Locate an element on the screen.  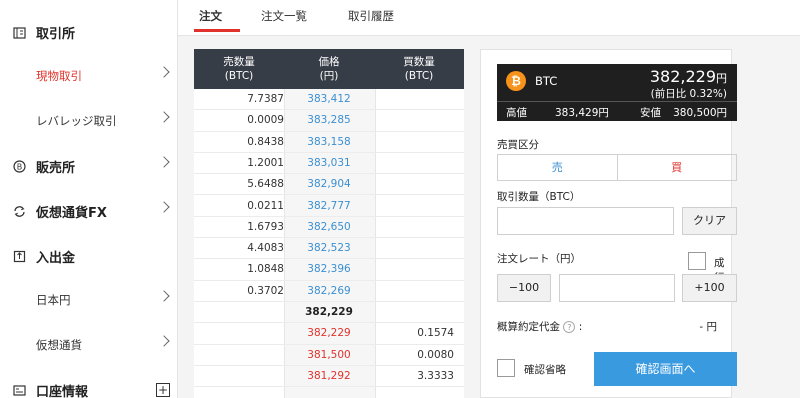
header-unit: (円) is located at coordinates (329, 76).